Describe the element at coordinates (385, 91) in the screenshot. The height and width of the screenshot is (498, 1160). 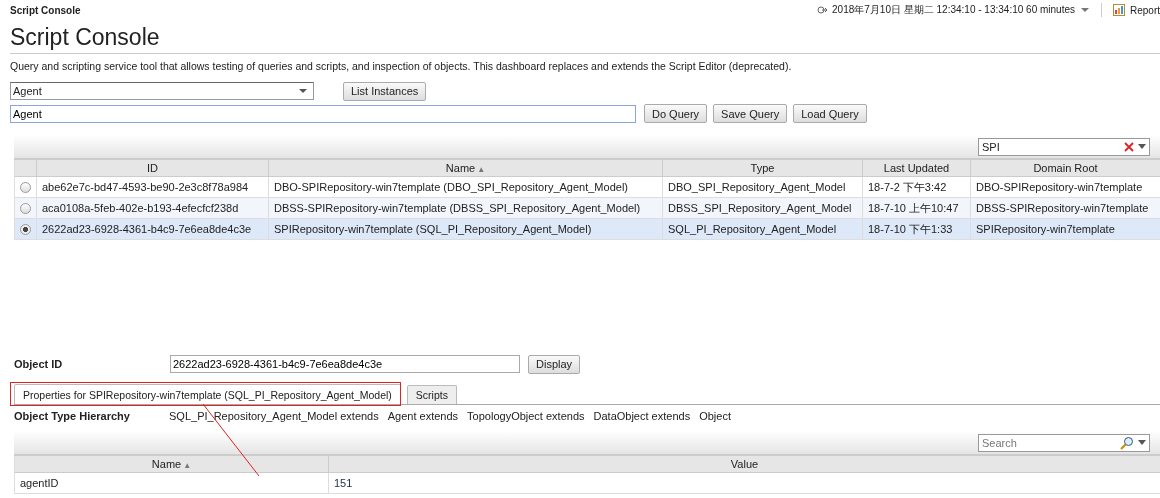
I see `list-instances-button: List Instances` at that location.